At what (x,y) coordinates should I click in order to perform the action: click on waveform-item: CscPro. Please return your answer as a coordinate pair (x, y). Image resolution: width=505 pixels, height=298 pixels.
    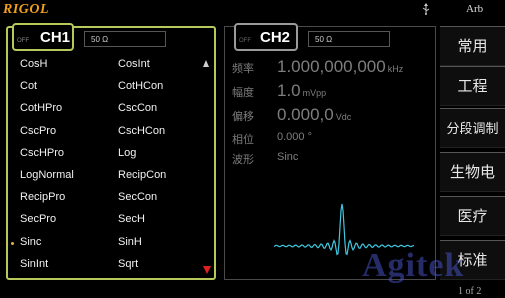
    Looking at the image, I should click on (38, 131).